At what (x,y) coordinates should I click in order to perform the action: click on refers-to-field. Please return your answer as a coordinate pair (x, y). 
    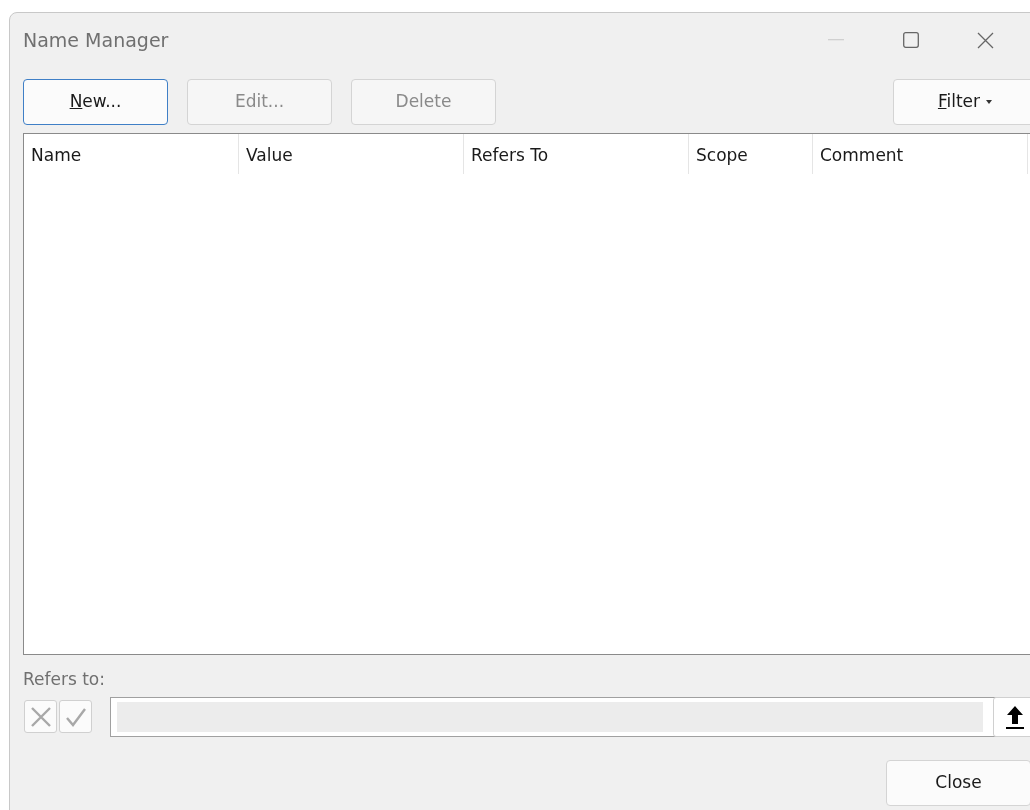
    Looking at the image, I should click on (570, 716).